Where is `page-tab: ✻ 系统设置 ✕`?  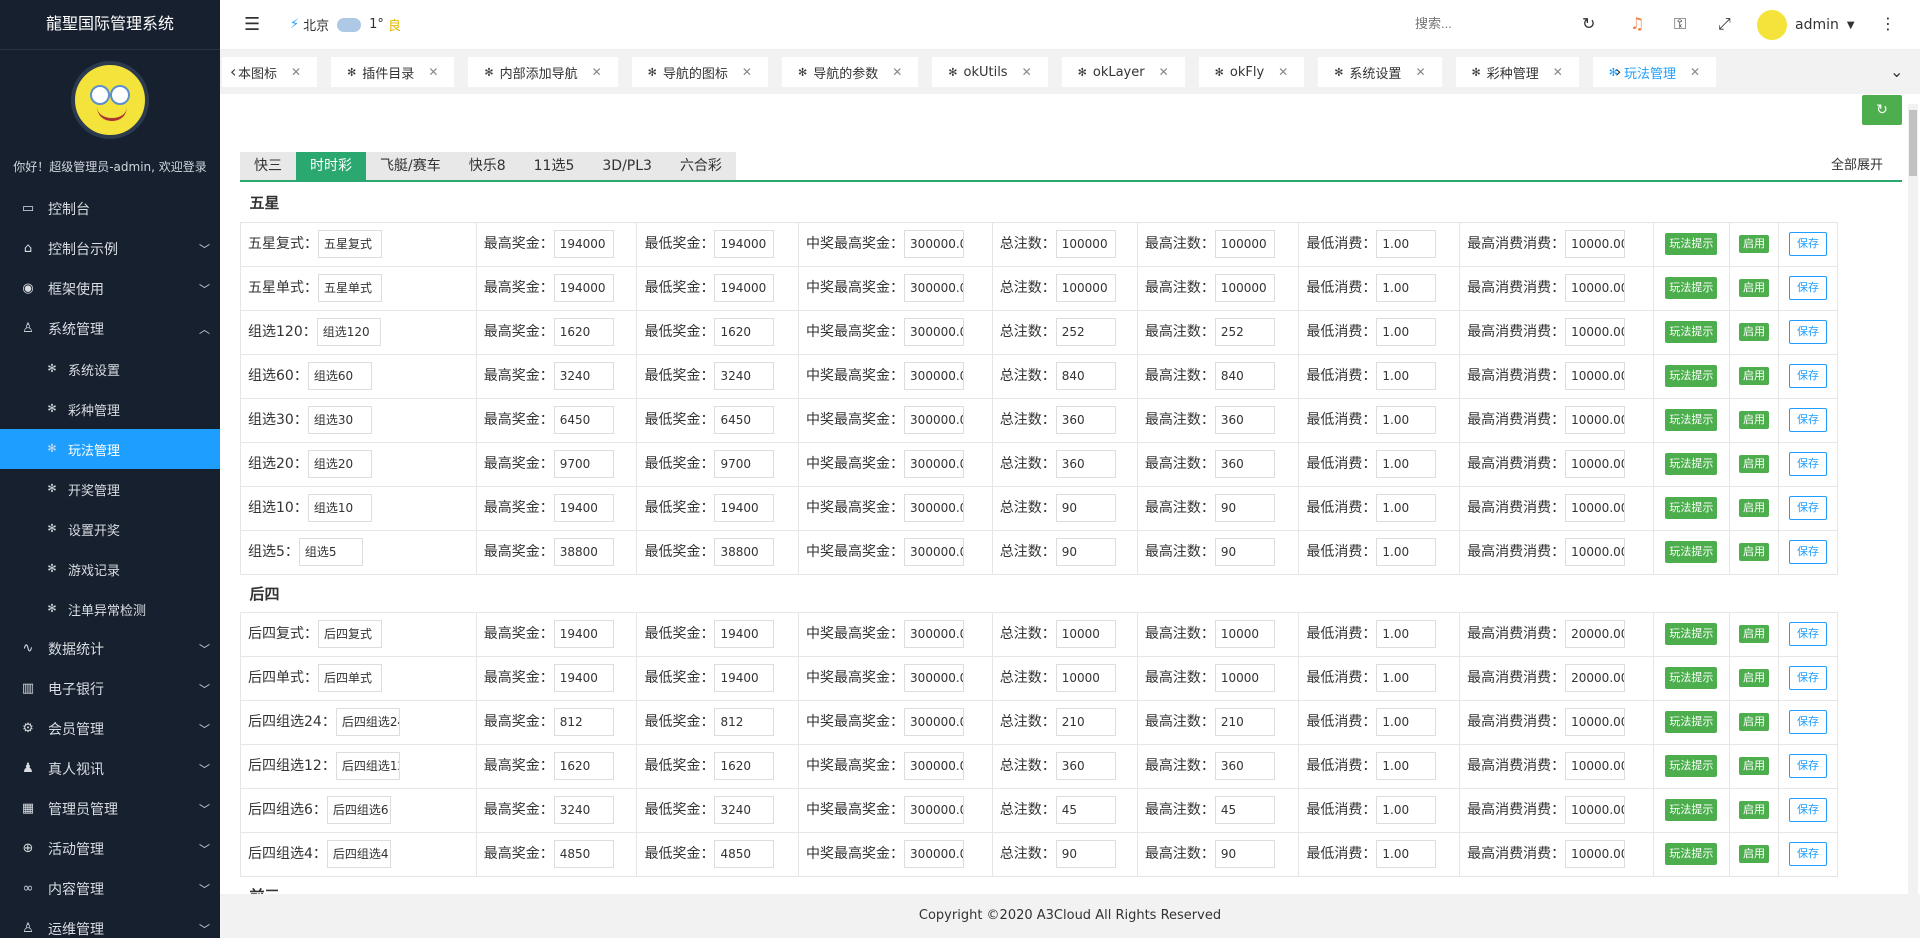 page-tab: ✻ 系统设置 ✕ is located at coordinates (1380, 72).